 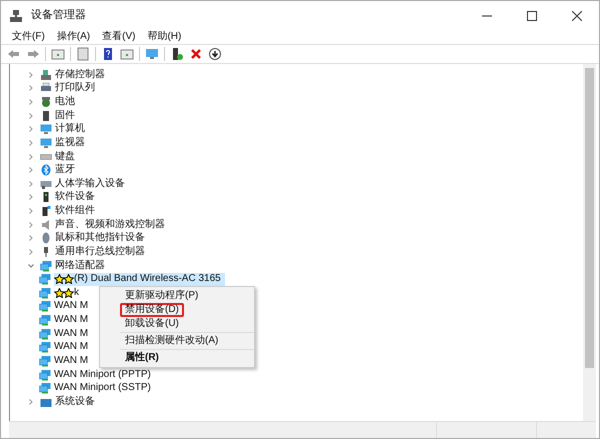 What do you see at coordinates (80, 265) in the screenshot?
I see `tree-item: 网络适配器` at bounding box center [80, 265].